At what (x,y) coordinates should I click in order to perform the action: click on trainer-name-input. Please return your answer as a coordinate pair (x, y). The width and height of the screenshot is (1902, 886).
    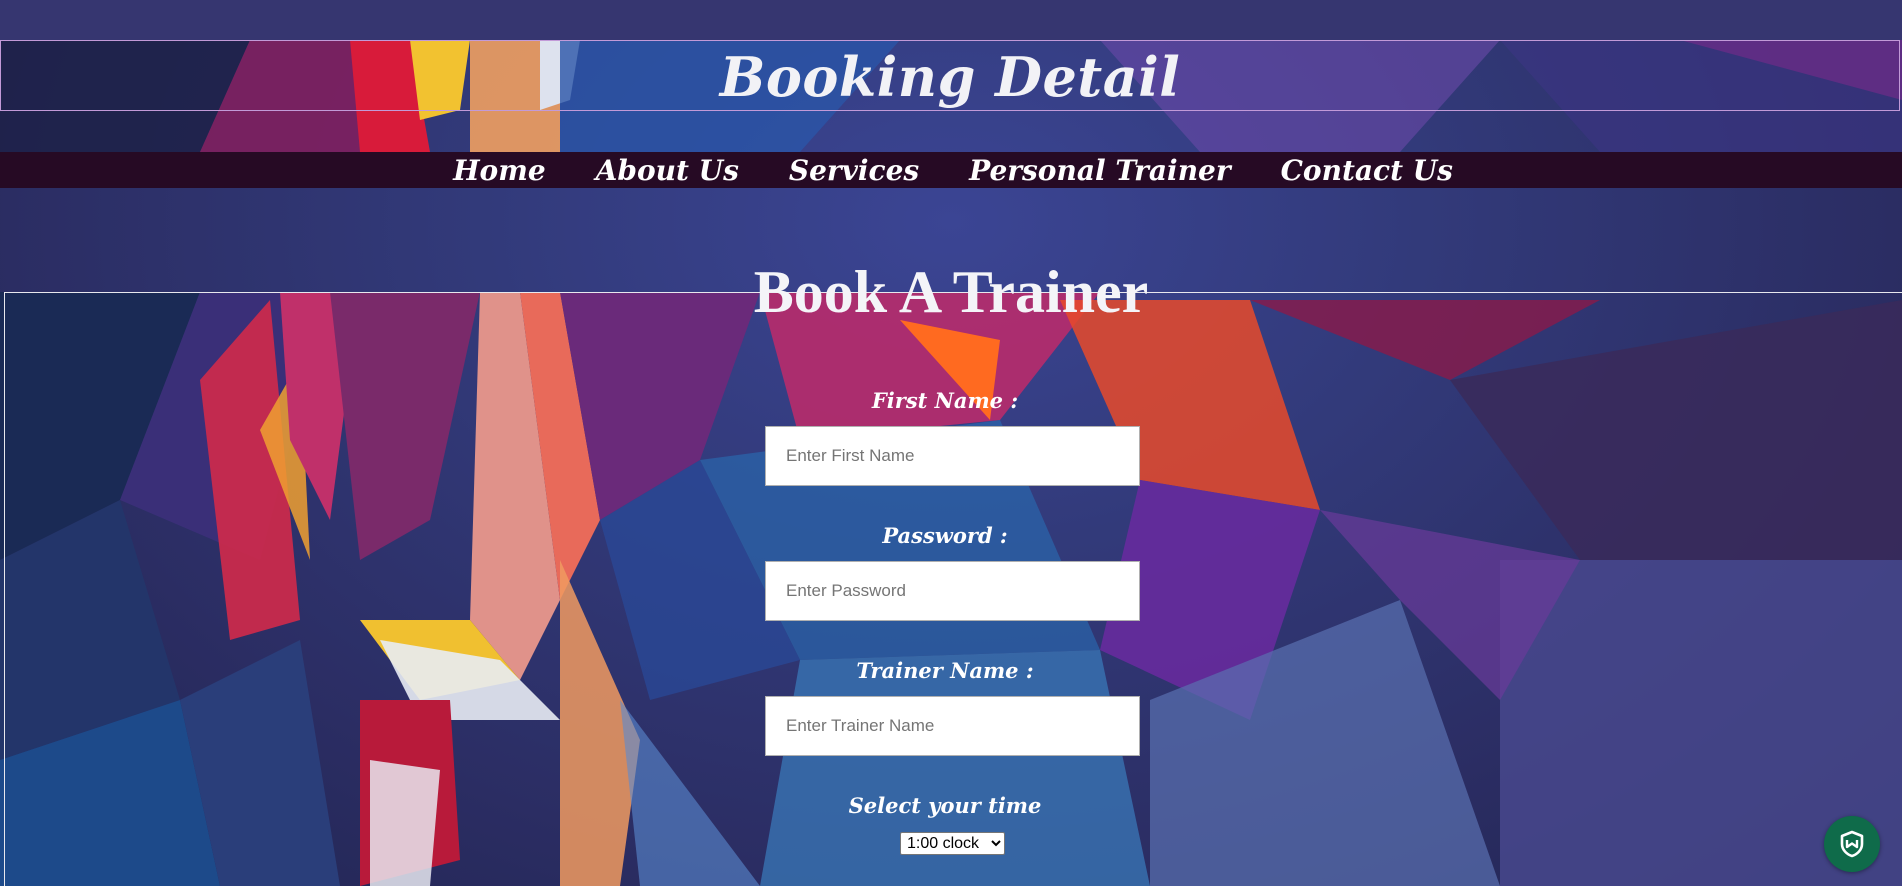
    Looking at the image, I should click on (952, 726).